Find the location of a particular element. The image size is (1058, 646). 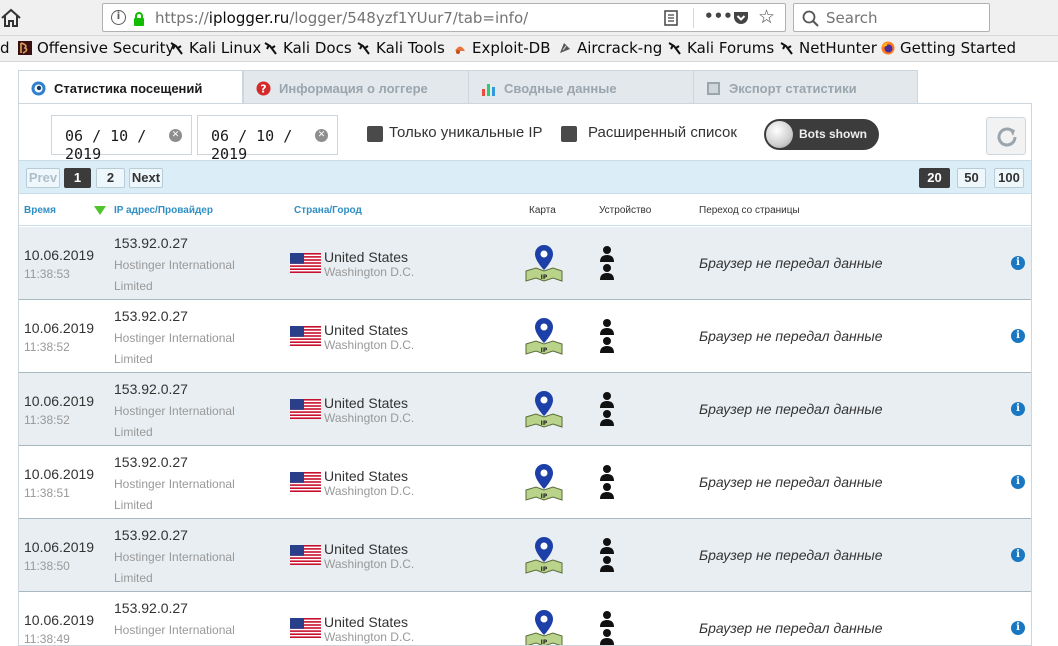

bookmark-kali-tools: Kali Tools is located at coordinates (401, 49).